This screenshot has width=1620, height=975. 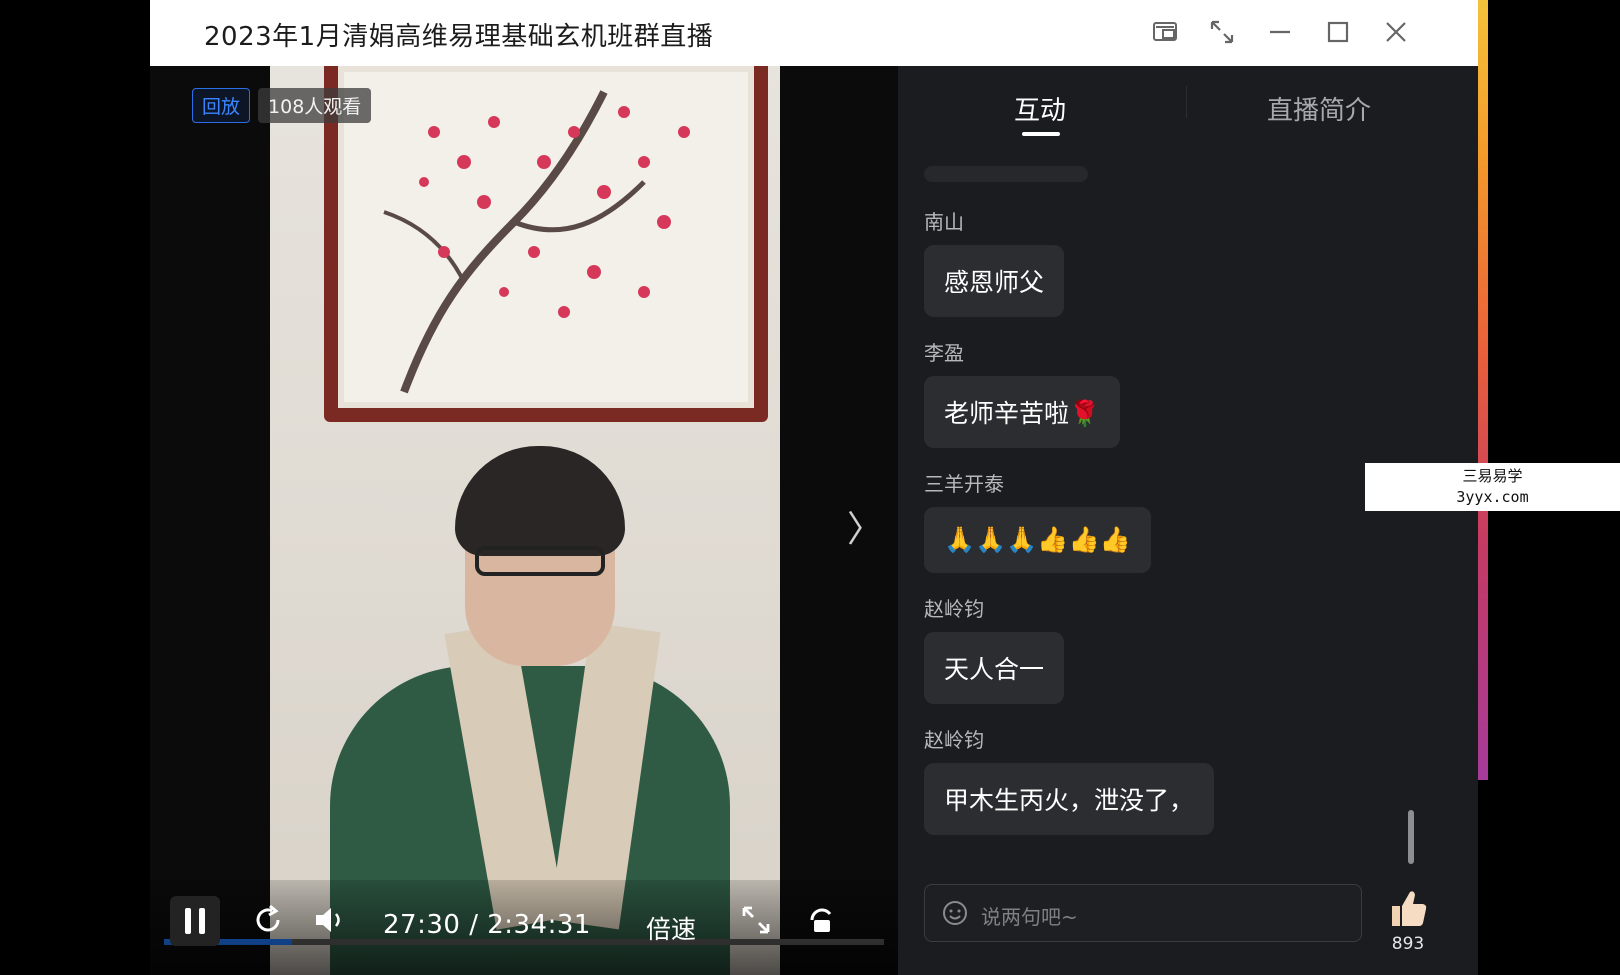 What do you see at coordinates (1029, 917) in the screenshot?
I see `input-placeholder: 说两句吧~` at bounding box center [1029, 917].